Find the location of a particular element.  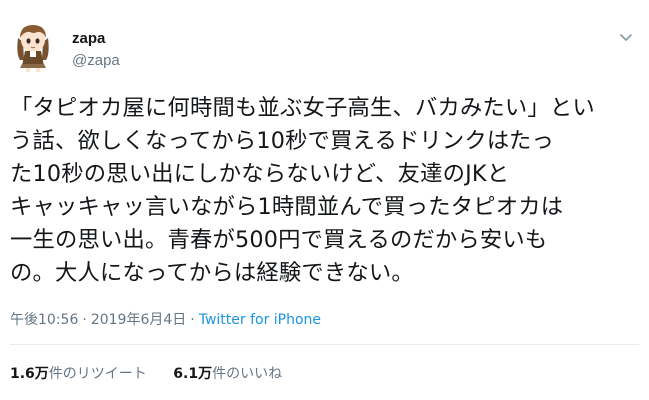

likes-count: 6.1万 is located at coordinates (193, 374).